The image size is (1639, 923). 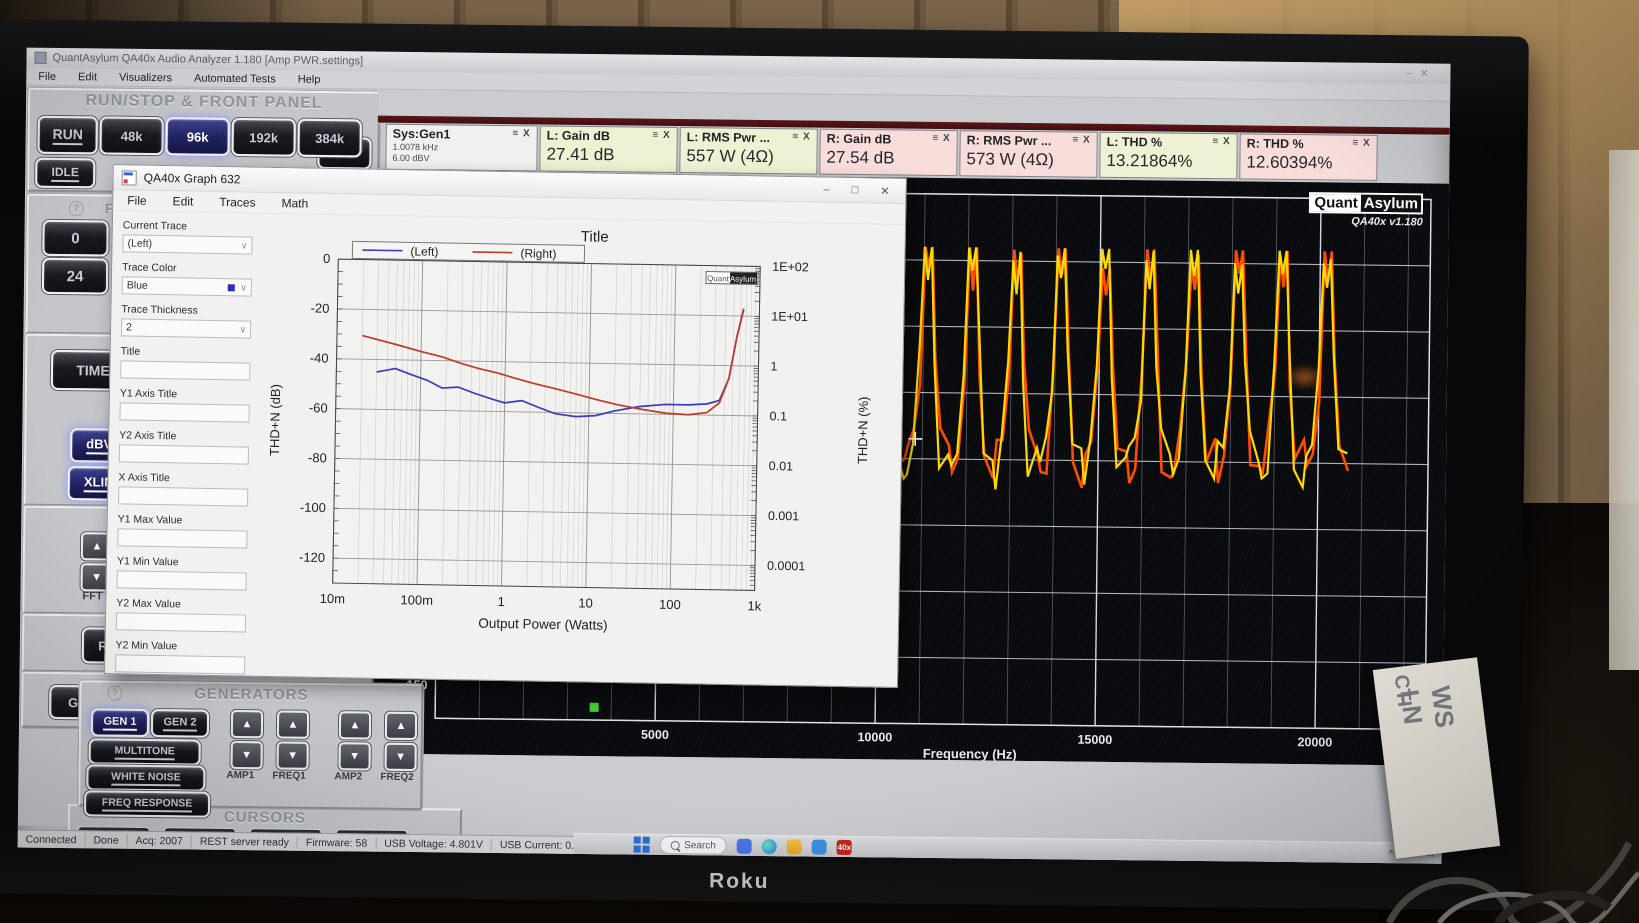 What do you see at coordinates (888, 152) in the screenshot?
I see `meter-r-gain-db: R: Gain dB ≡ X 27.54 dB` at bounding box center [888, 152].